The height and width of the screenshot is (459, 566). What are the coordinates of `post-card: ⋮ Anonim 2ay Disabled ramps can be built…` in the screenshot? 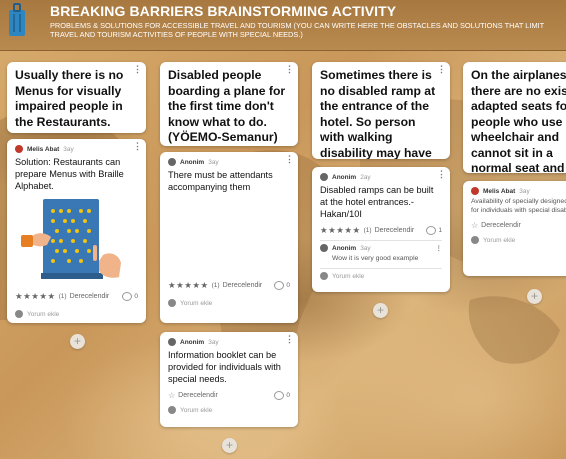 It's located at (381, 229).